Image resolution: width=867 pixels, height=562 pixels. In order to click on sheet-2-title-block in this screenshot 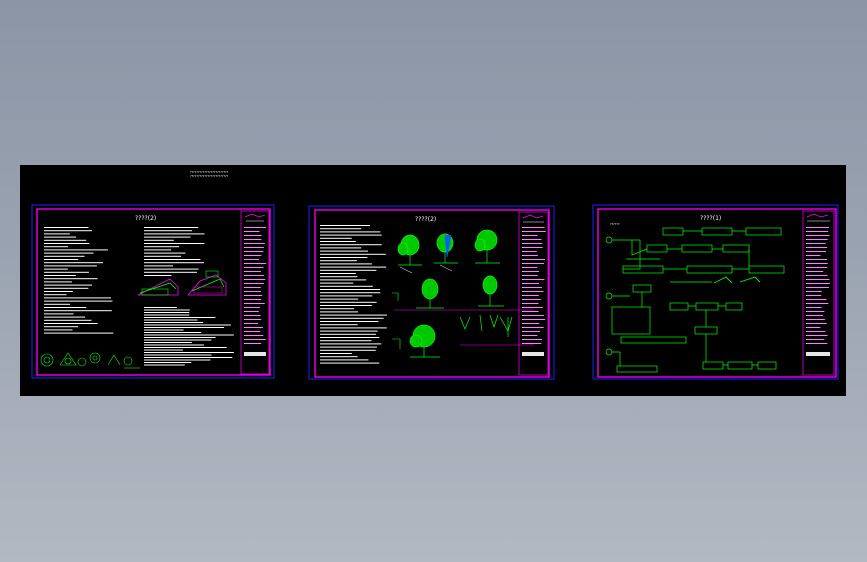, I will do `click(533, 293)`.